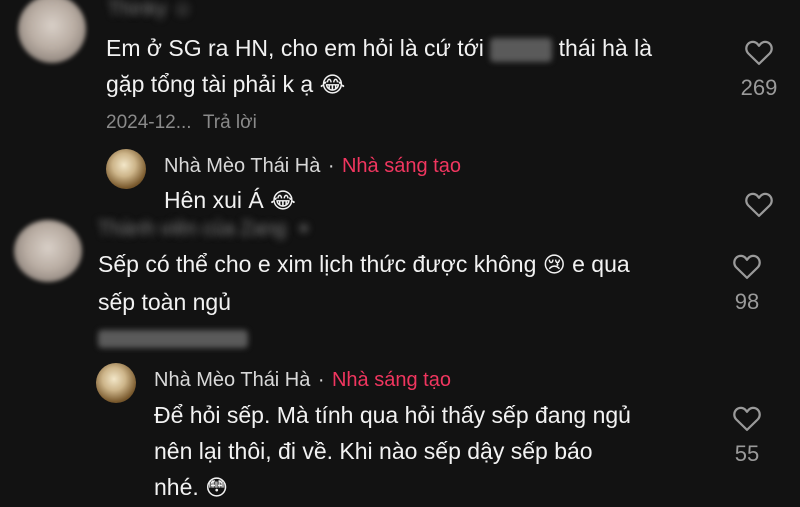 Image resolution: width=800 pixels, height=507 pixels. What do you see at coordinates (150, 10) in the screenshot?
I see `commenter-name: Thinky ☺` at bounding box center [150, 10].